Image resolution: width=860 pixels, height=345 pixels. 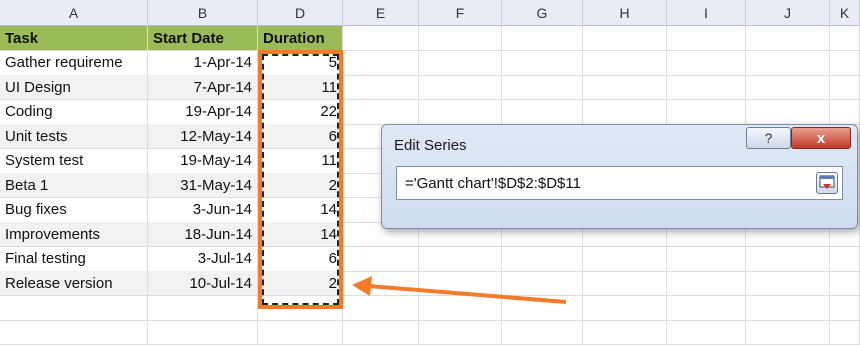 What do you see at coordinates (768, 138) in the screenshot?
I see `help-button: ?` at bounding box center [768, 138].